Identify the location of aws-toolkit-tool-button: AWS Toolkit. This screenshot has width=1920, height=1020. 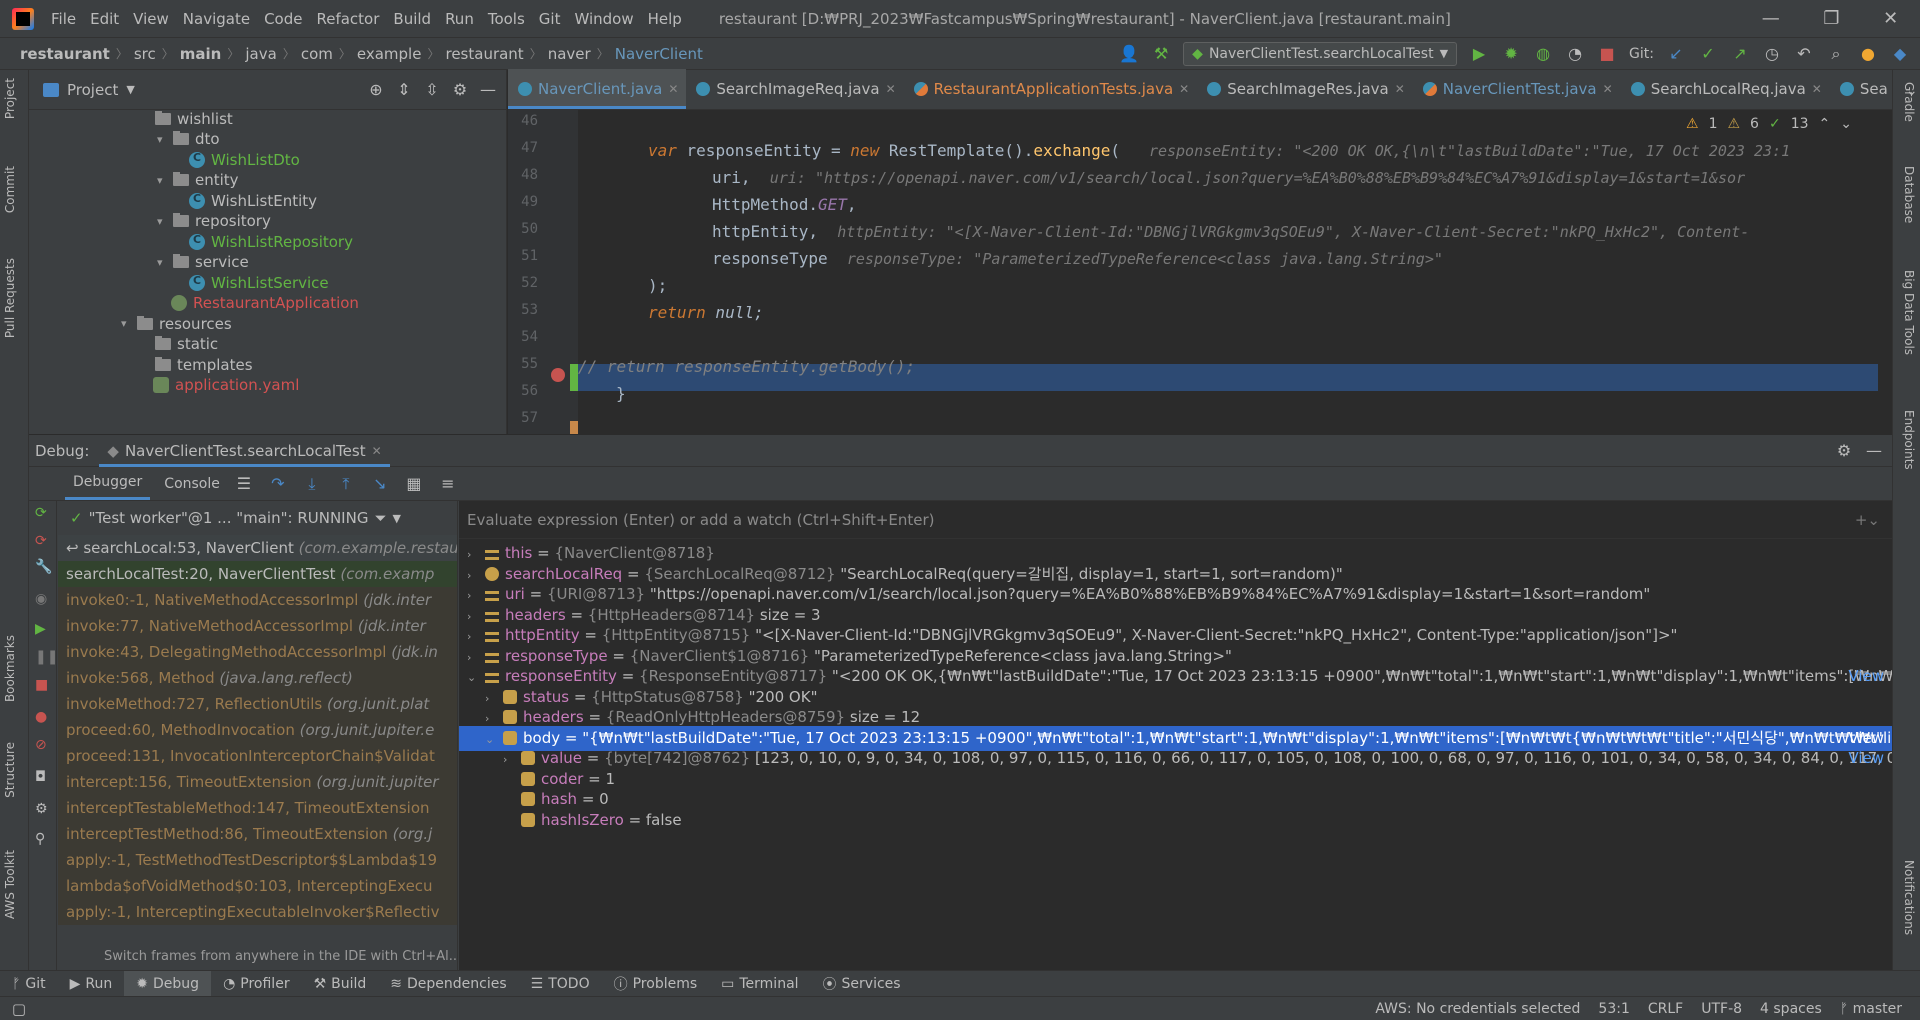
(10, 884).